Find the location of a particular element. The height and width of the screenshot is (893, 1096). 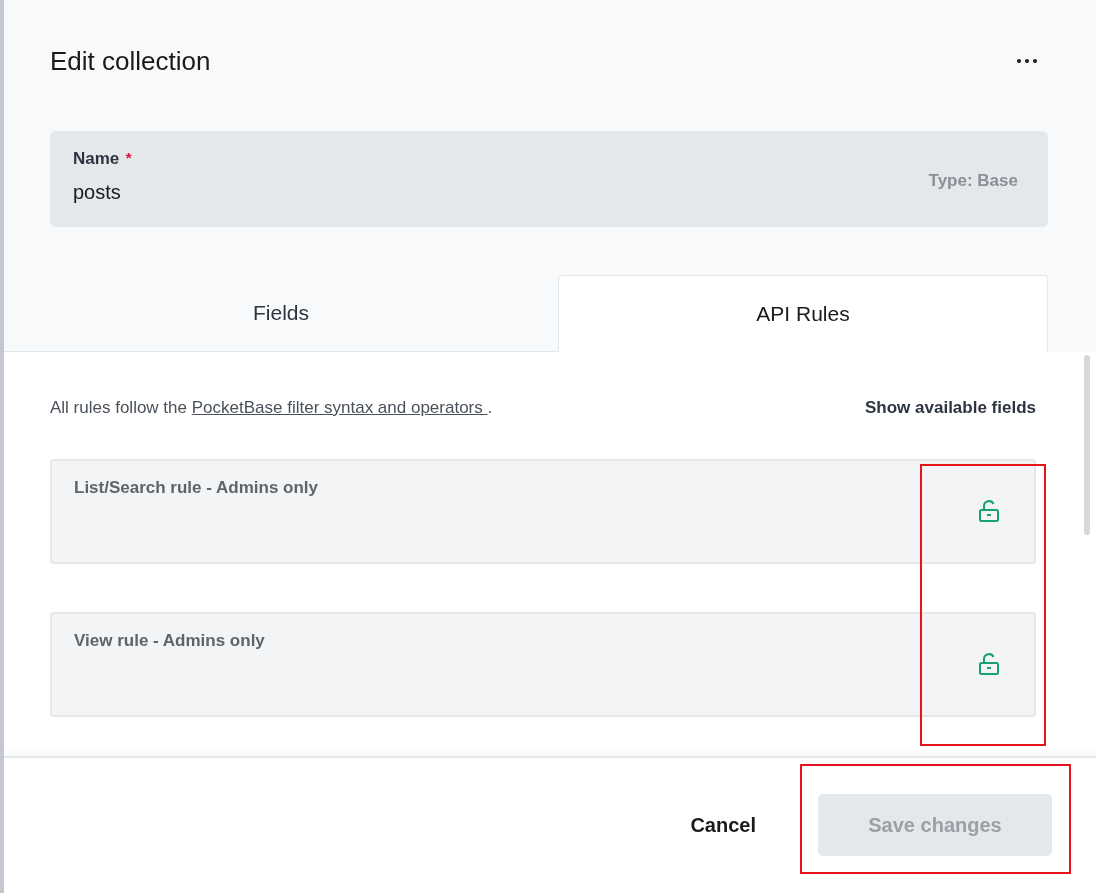

filter-syntax-link: PocketBase filter syntax and operators is located at coordinates (339, 407).